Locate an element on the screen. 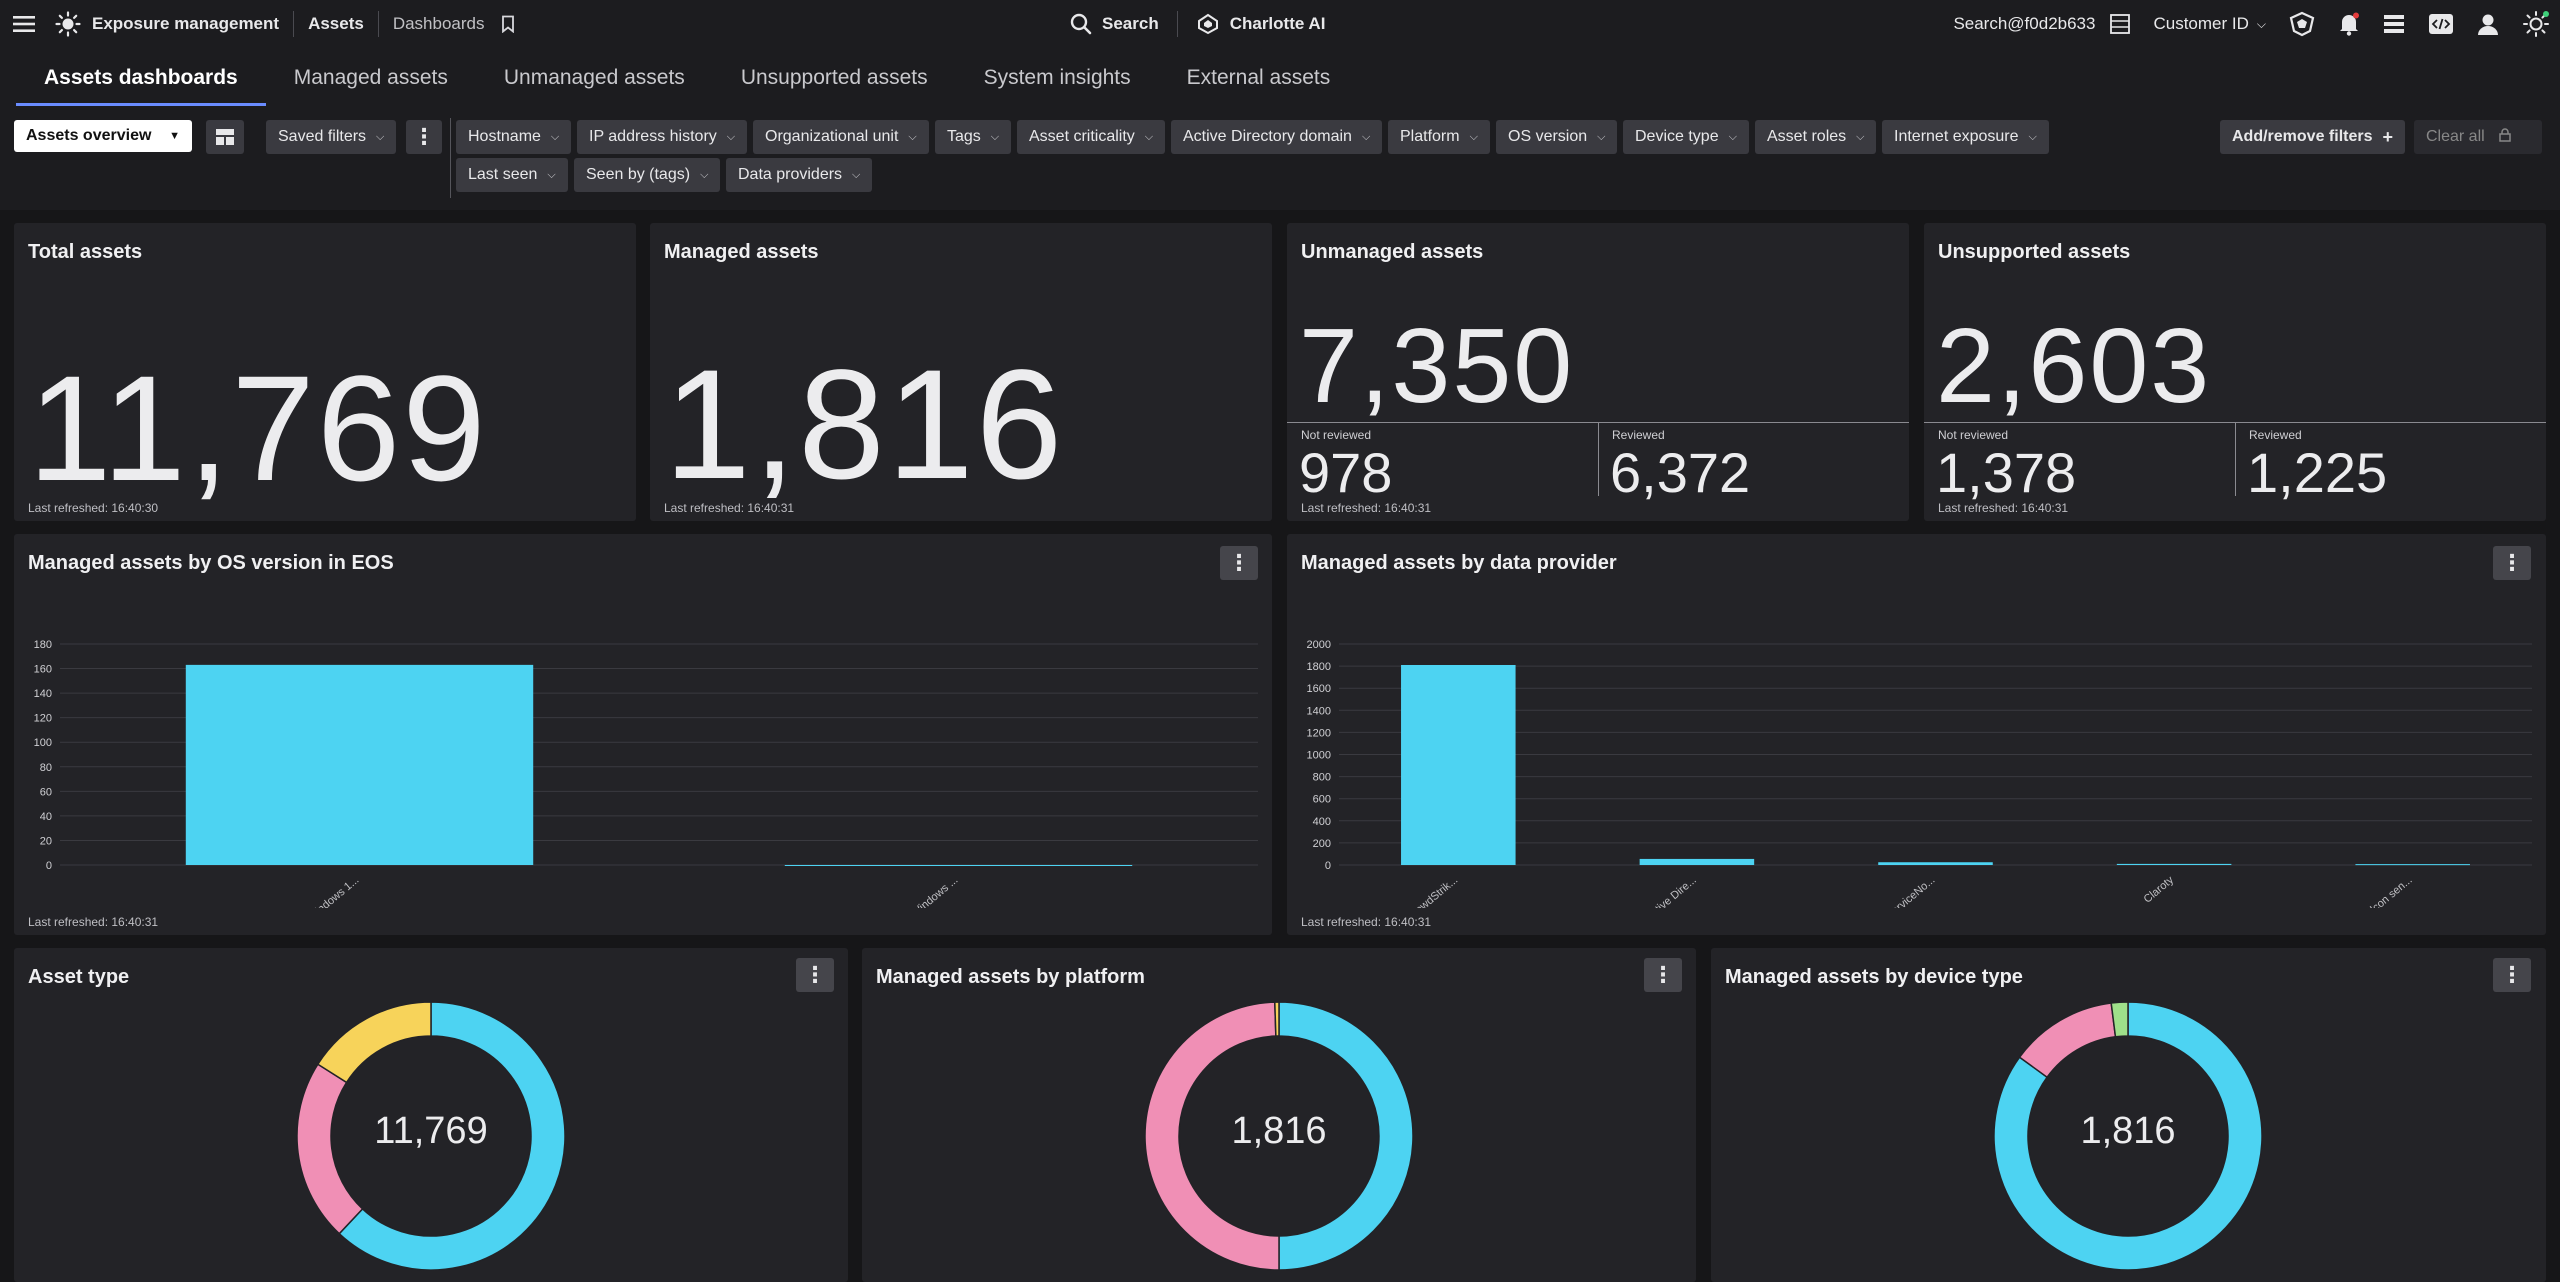 The width and height of the screenshot is (2560, 1282). managed-assets-value: 1,816 is located at coordinates (864, 425).